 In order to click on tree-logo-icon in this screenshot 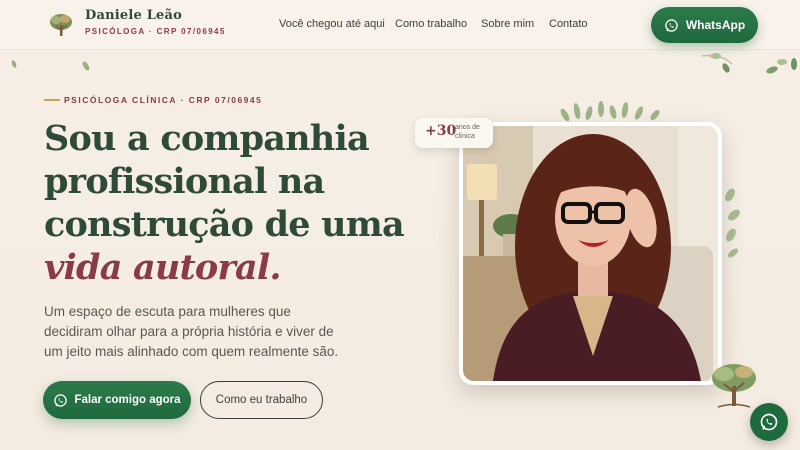, I will do `click(61, 25)`.